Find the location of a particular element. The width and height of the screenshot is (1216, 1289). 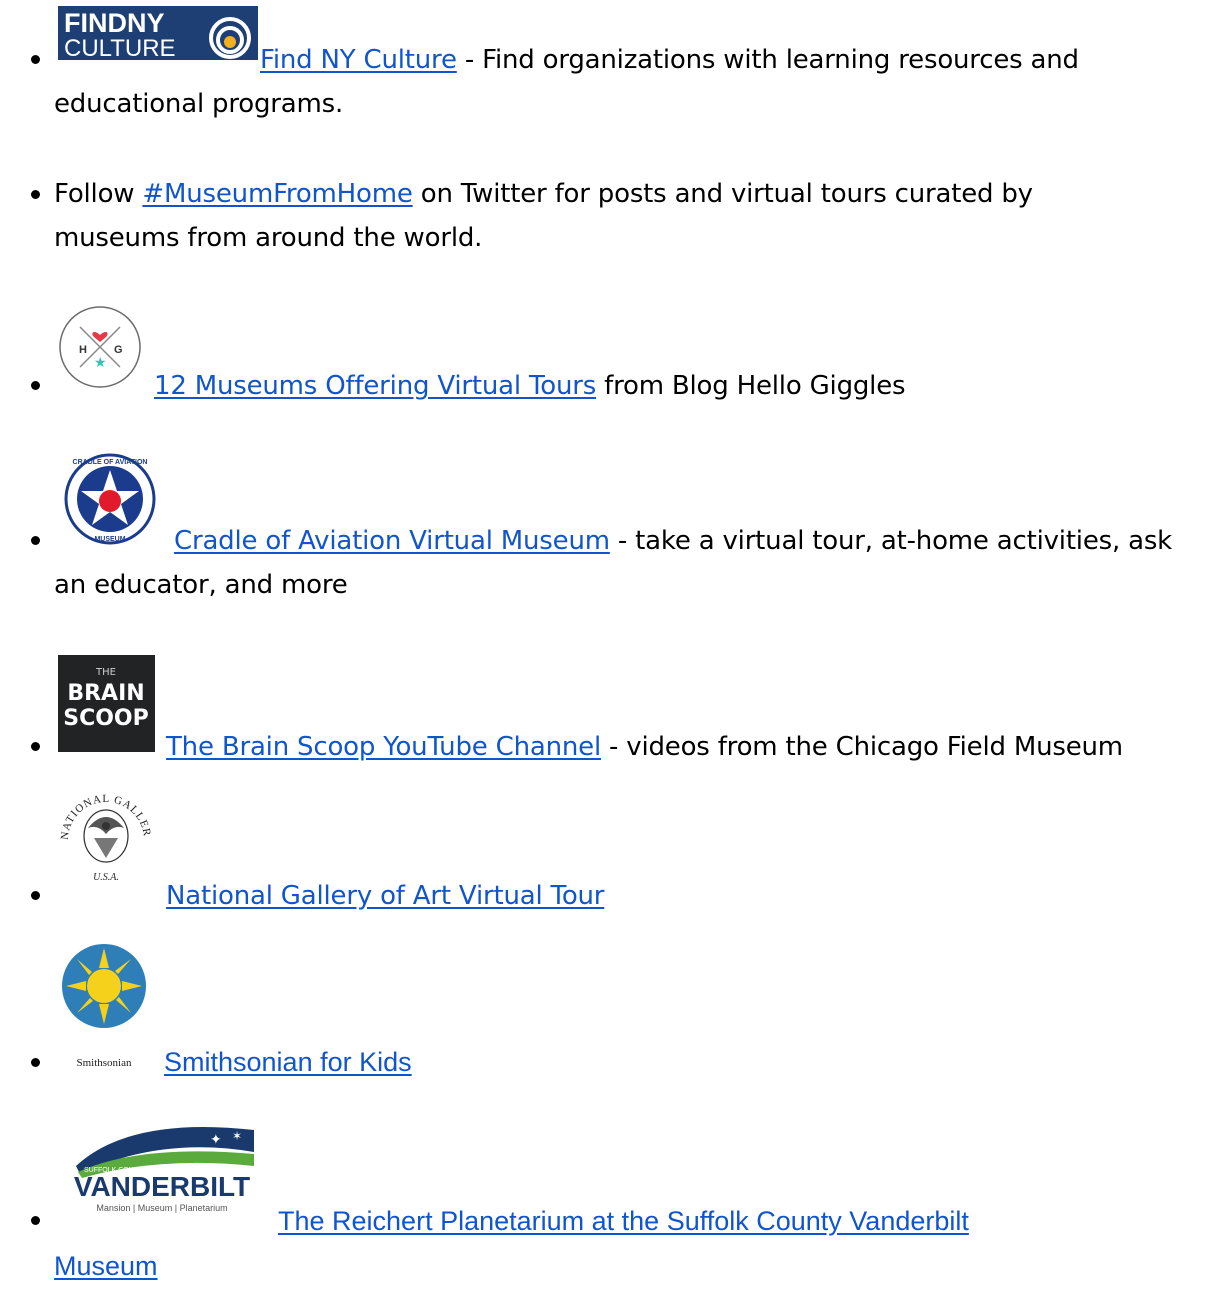

svg-text: VANDERBILT is located at coordinates (162, 1186).